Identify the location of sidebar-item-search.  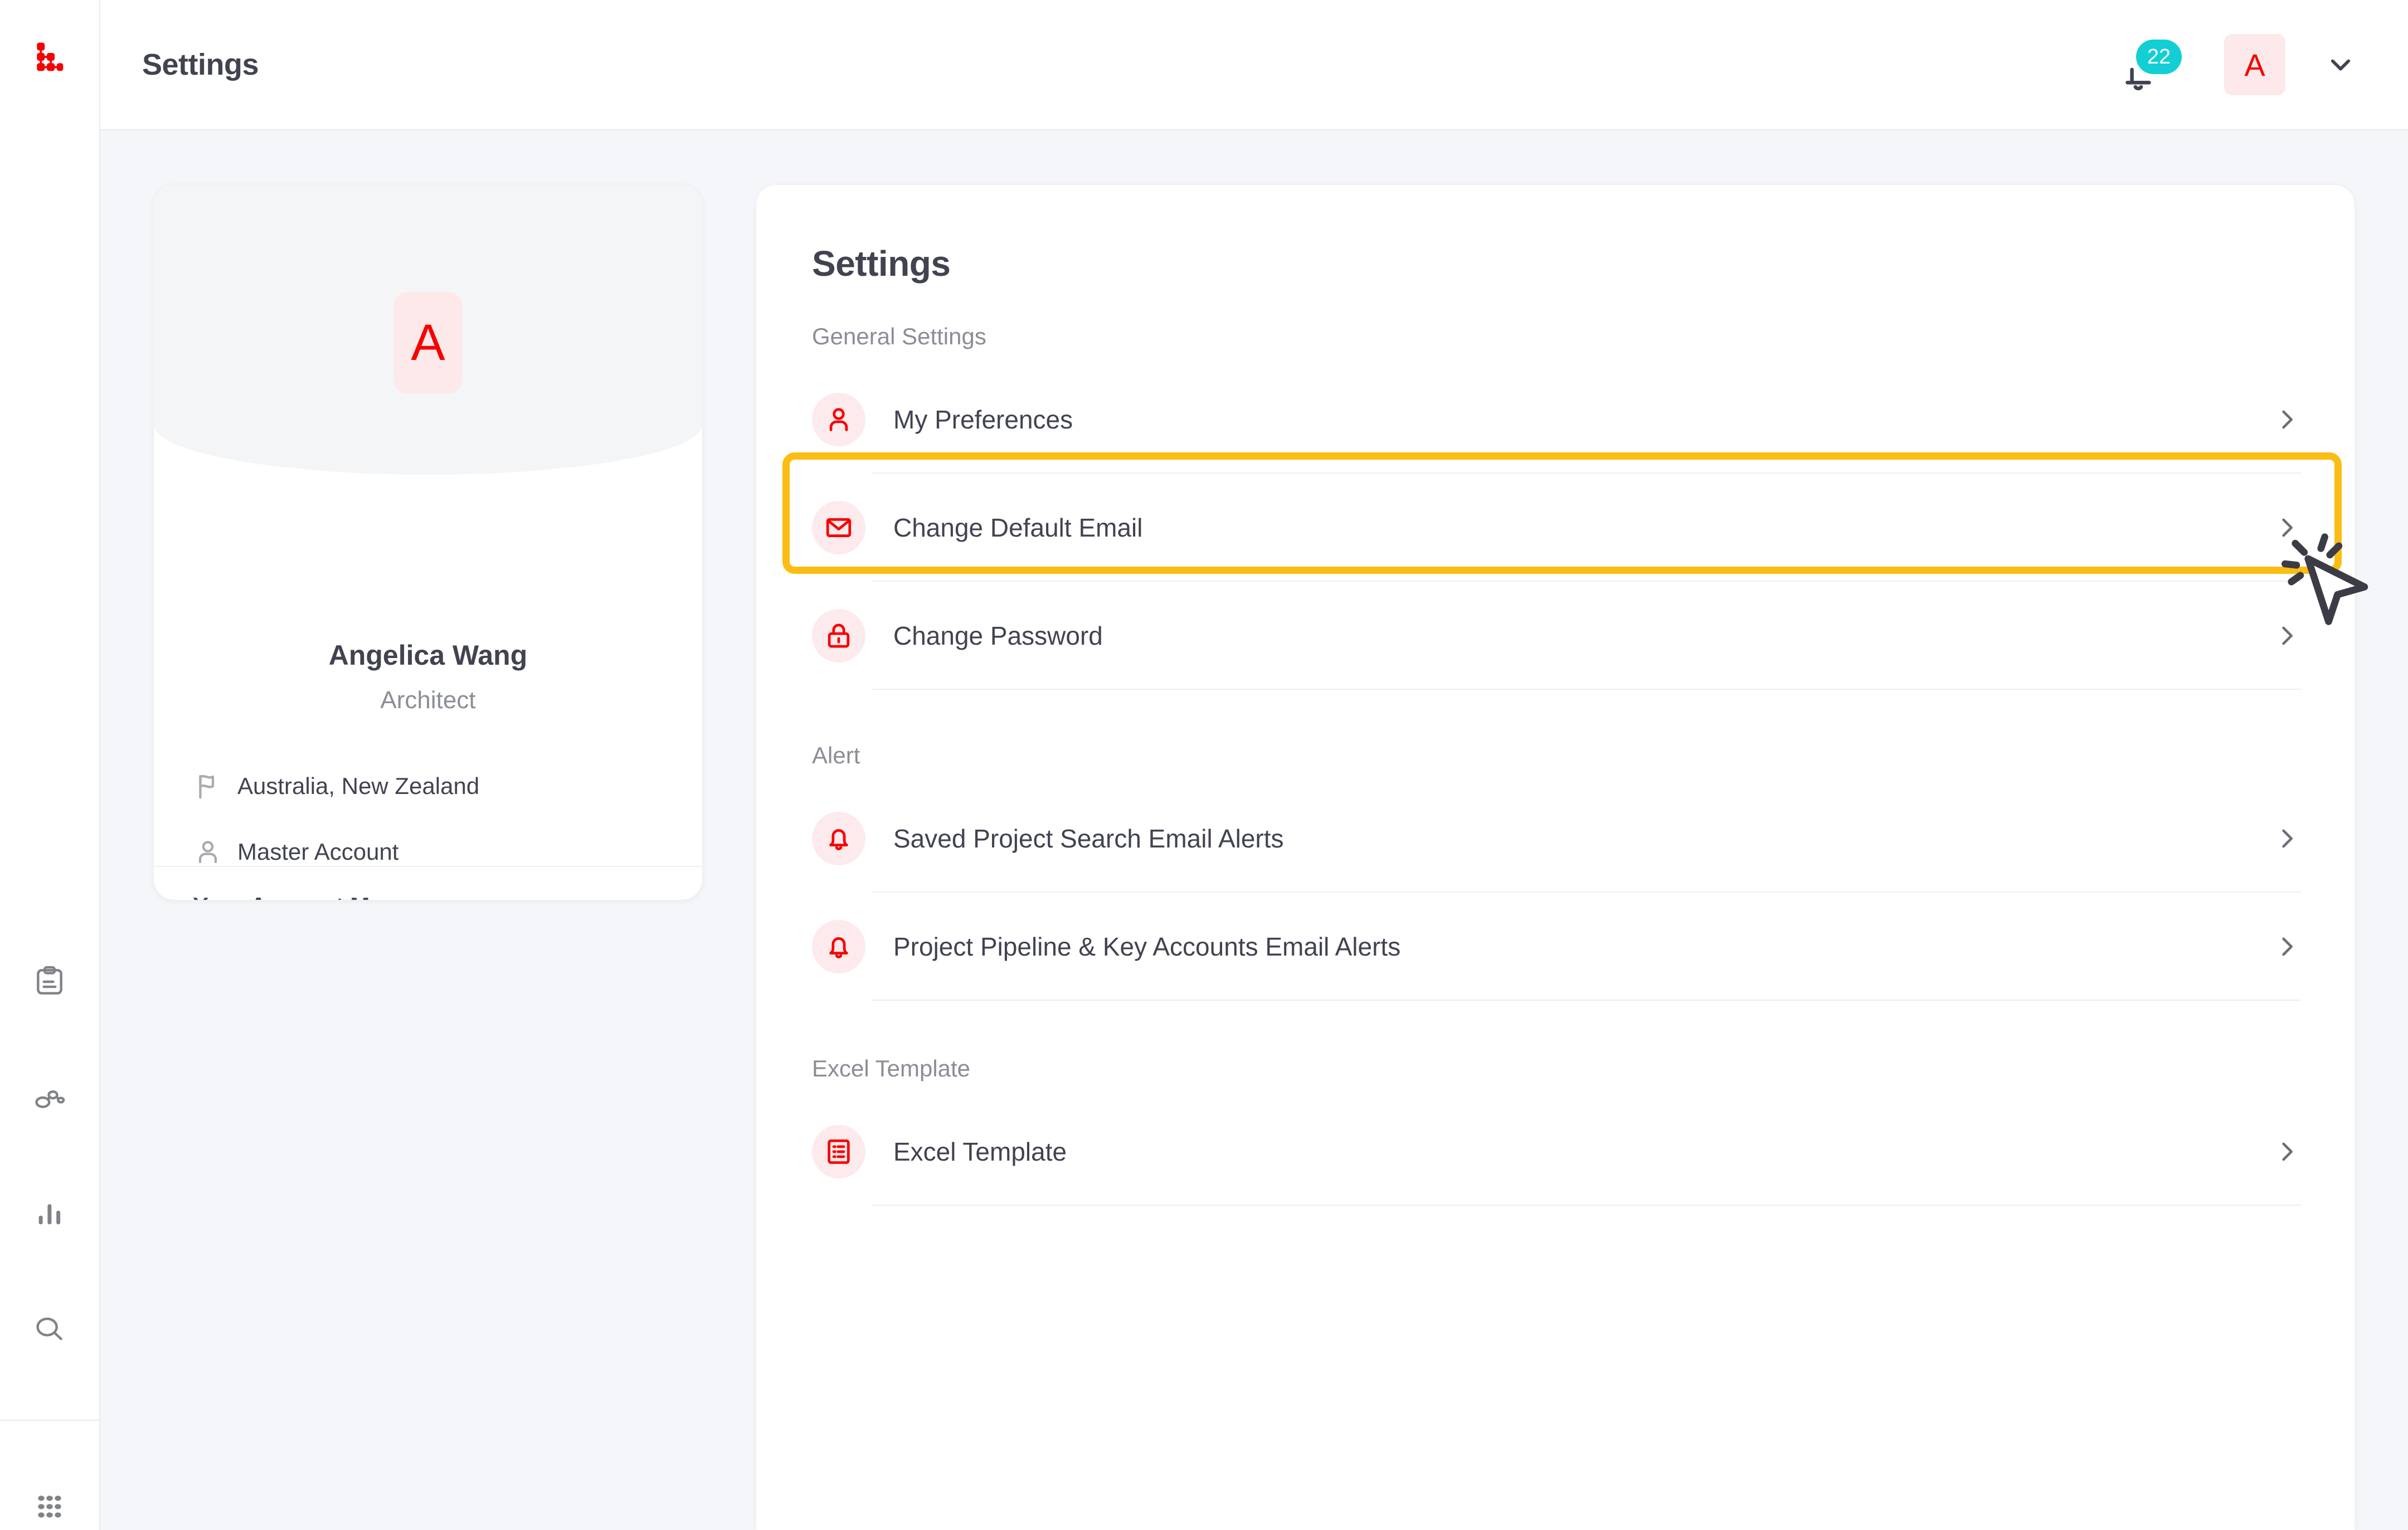
(50, 1330).